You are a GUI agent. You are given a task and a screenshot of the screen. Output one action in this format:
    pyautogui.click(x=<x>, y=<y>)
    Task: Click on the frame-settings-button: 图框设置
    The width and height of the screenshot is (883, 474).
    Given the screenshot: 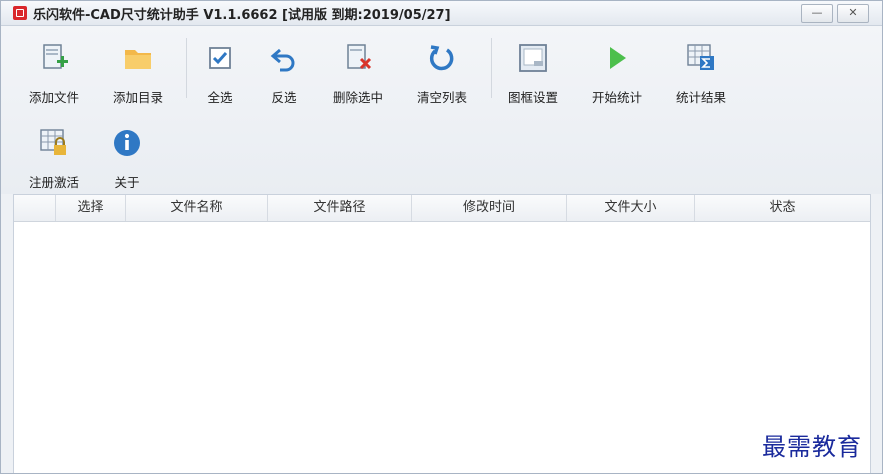 What is the action you would take?
    pyautogui.click(x=533, y=68)
    